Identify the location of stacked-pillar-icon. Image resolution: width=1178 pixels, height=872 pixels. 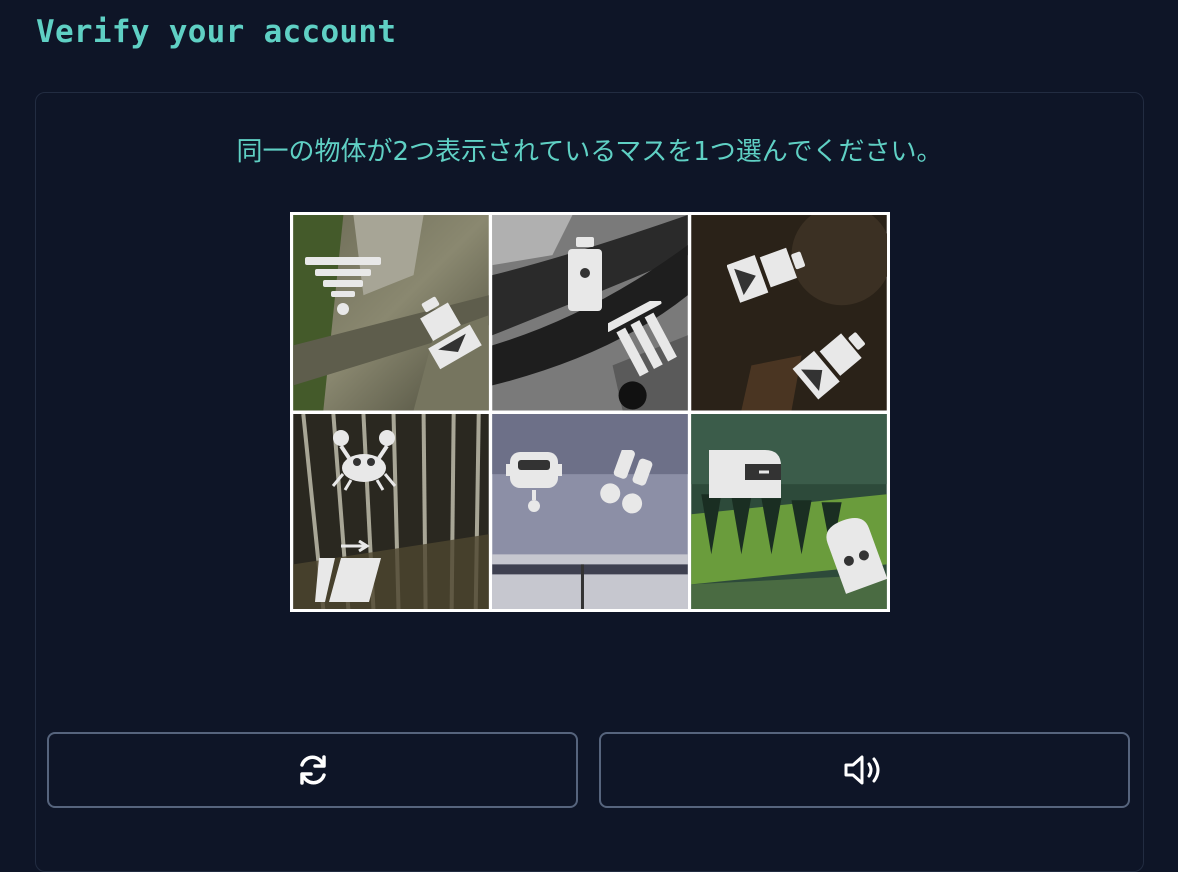
(642, 339).